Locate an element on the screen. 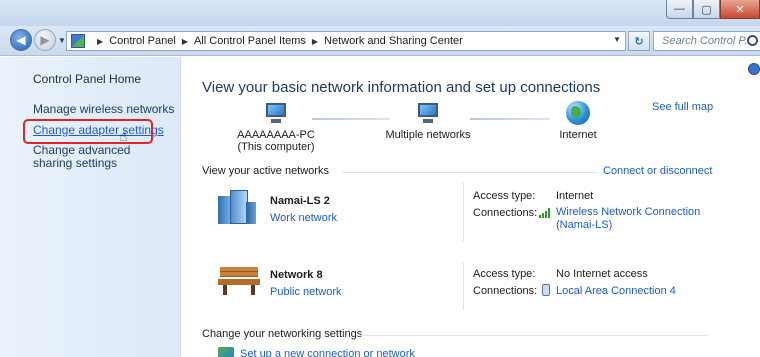  work-network-building-icon is located at coordinates (237, 207).